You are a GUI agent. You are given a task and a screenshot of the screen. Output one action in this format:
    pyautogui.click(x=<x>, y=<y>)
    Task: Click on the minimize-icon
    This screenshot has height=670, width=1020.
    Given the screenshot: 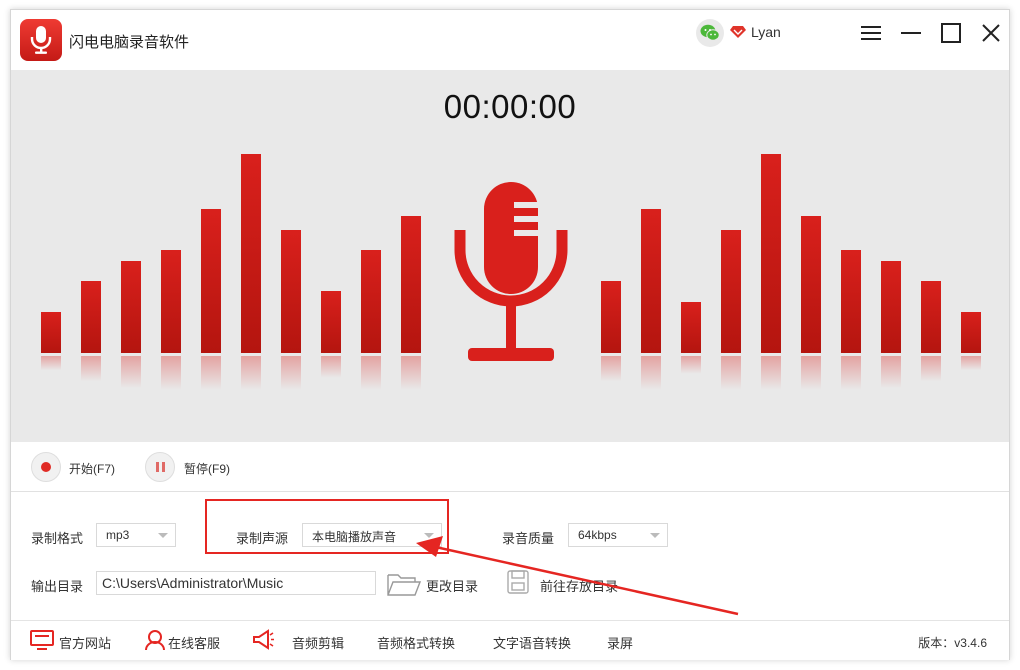 What is the action you would take?
    pyautogui.click(x=911, y=33)
    